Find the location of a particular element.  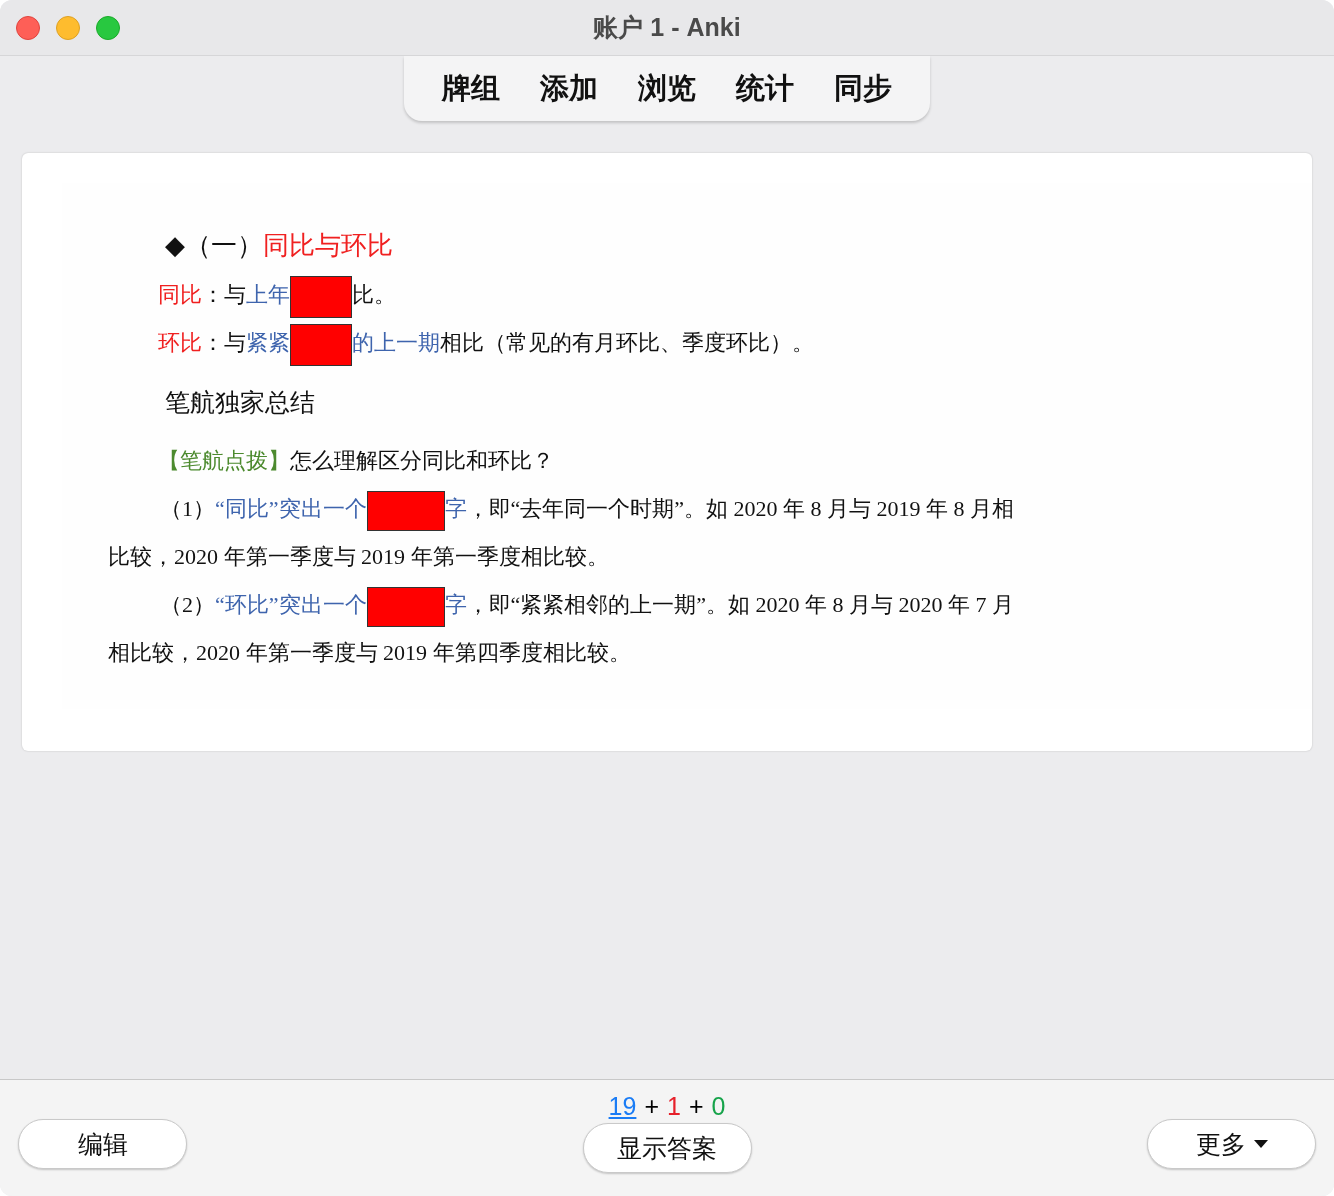

caret-icon is located at coordinates (1260, 1144).